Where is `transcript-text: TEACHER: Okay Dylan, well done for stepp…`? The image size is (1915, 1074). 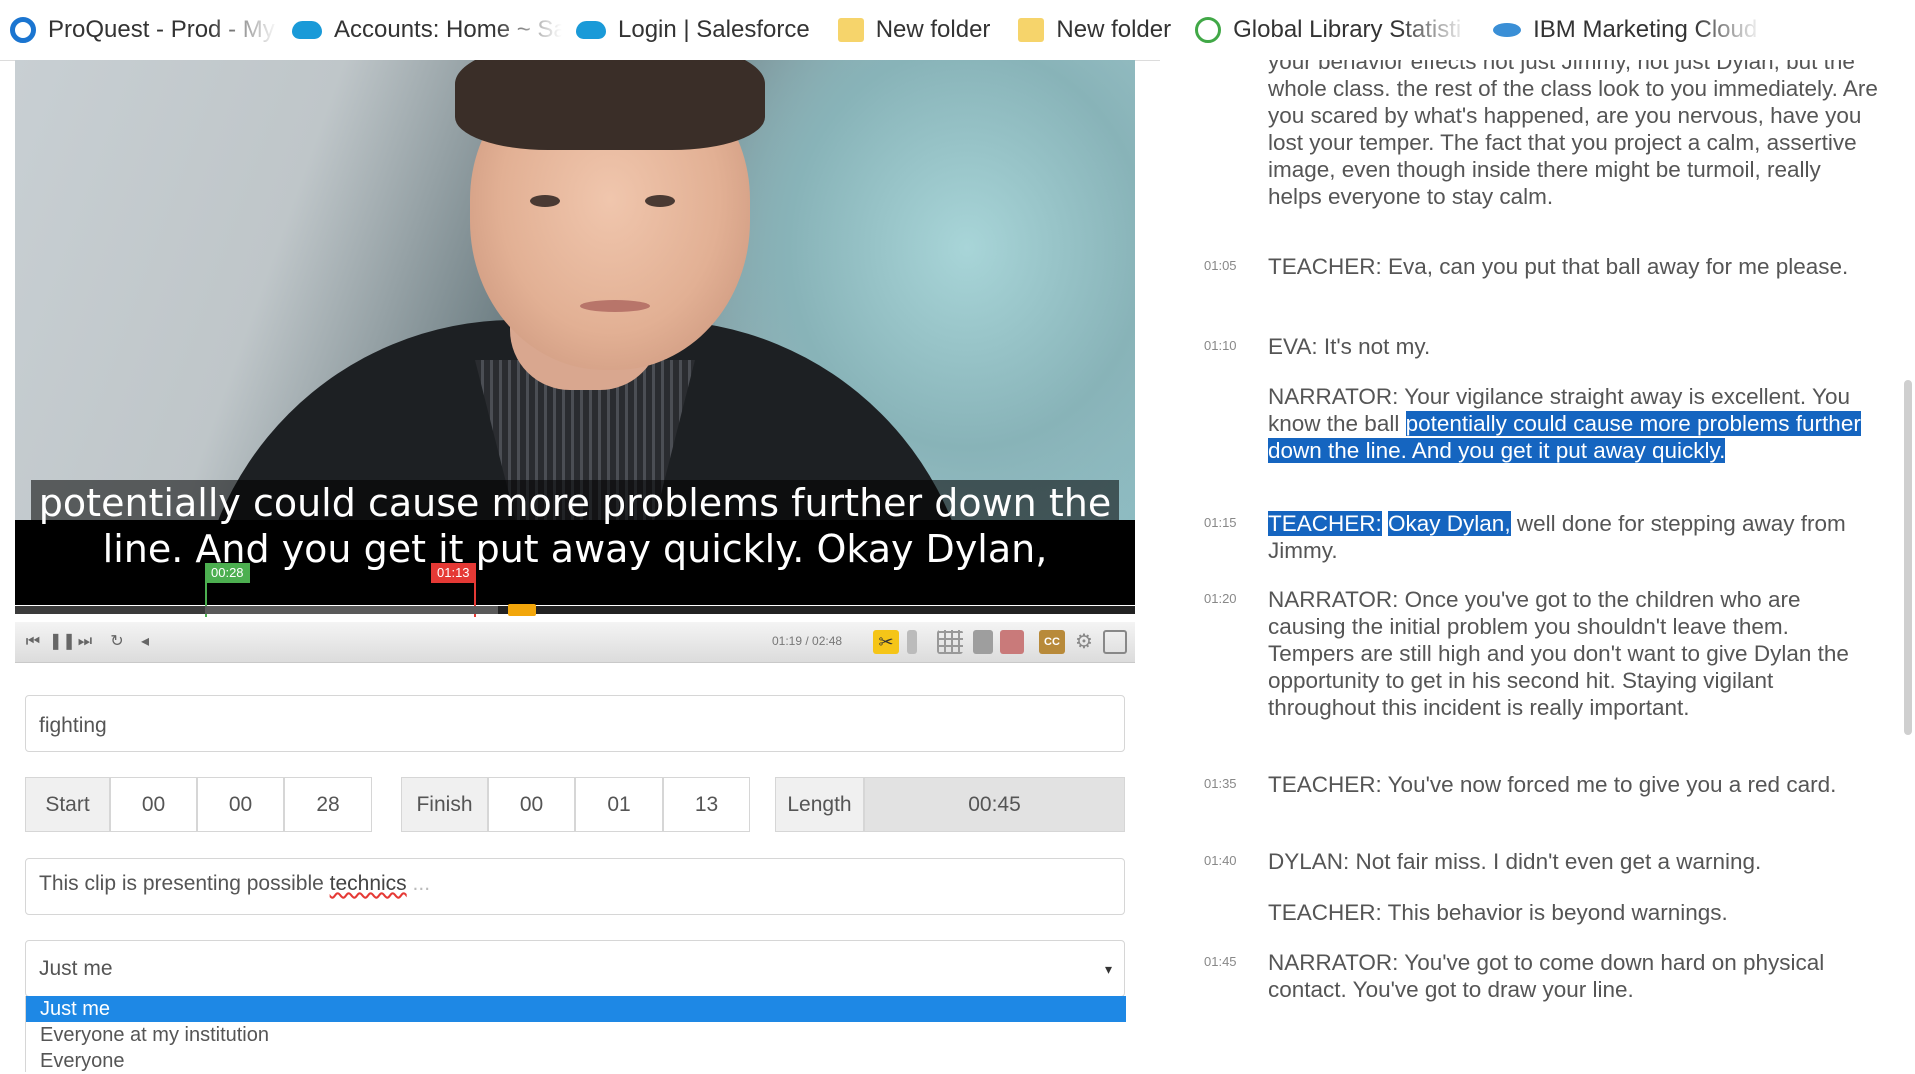 transcript-text: TEACHER: Okay Dylan, well done for stepp… is located at coordinates (1573, 537).